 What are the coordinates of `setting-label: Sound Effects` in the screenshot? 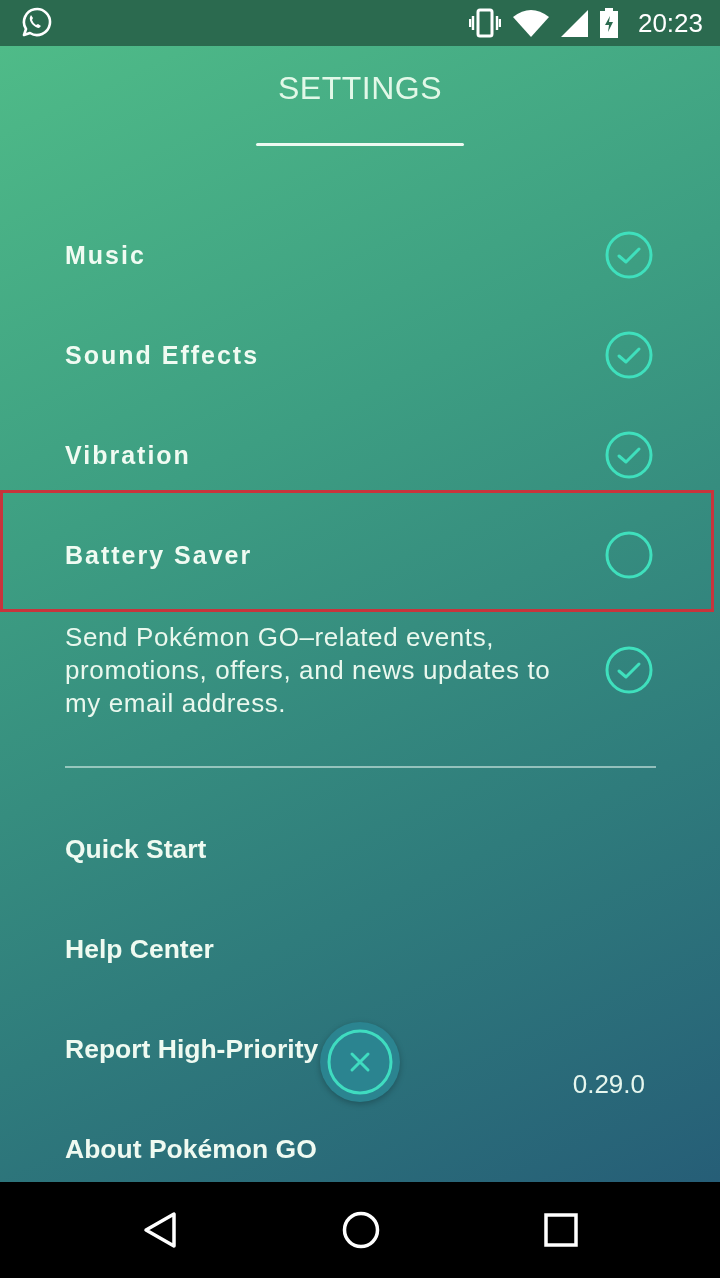 It's located at (163, 355).